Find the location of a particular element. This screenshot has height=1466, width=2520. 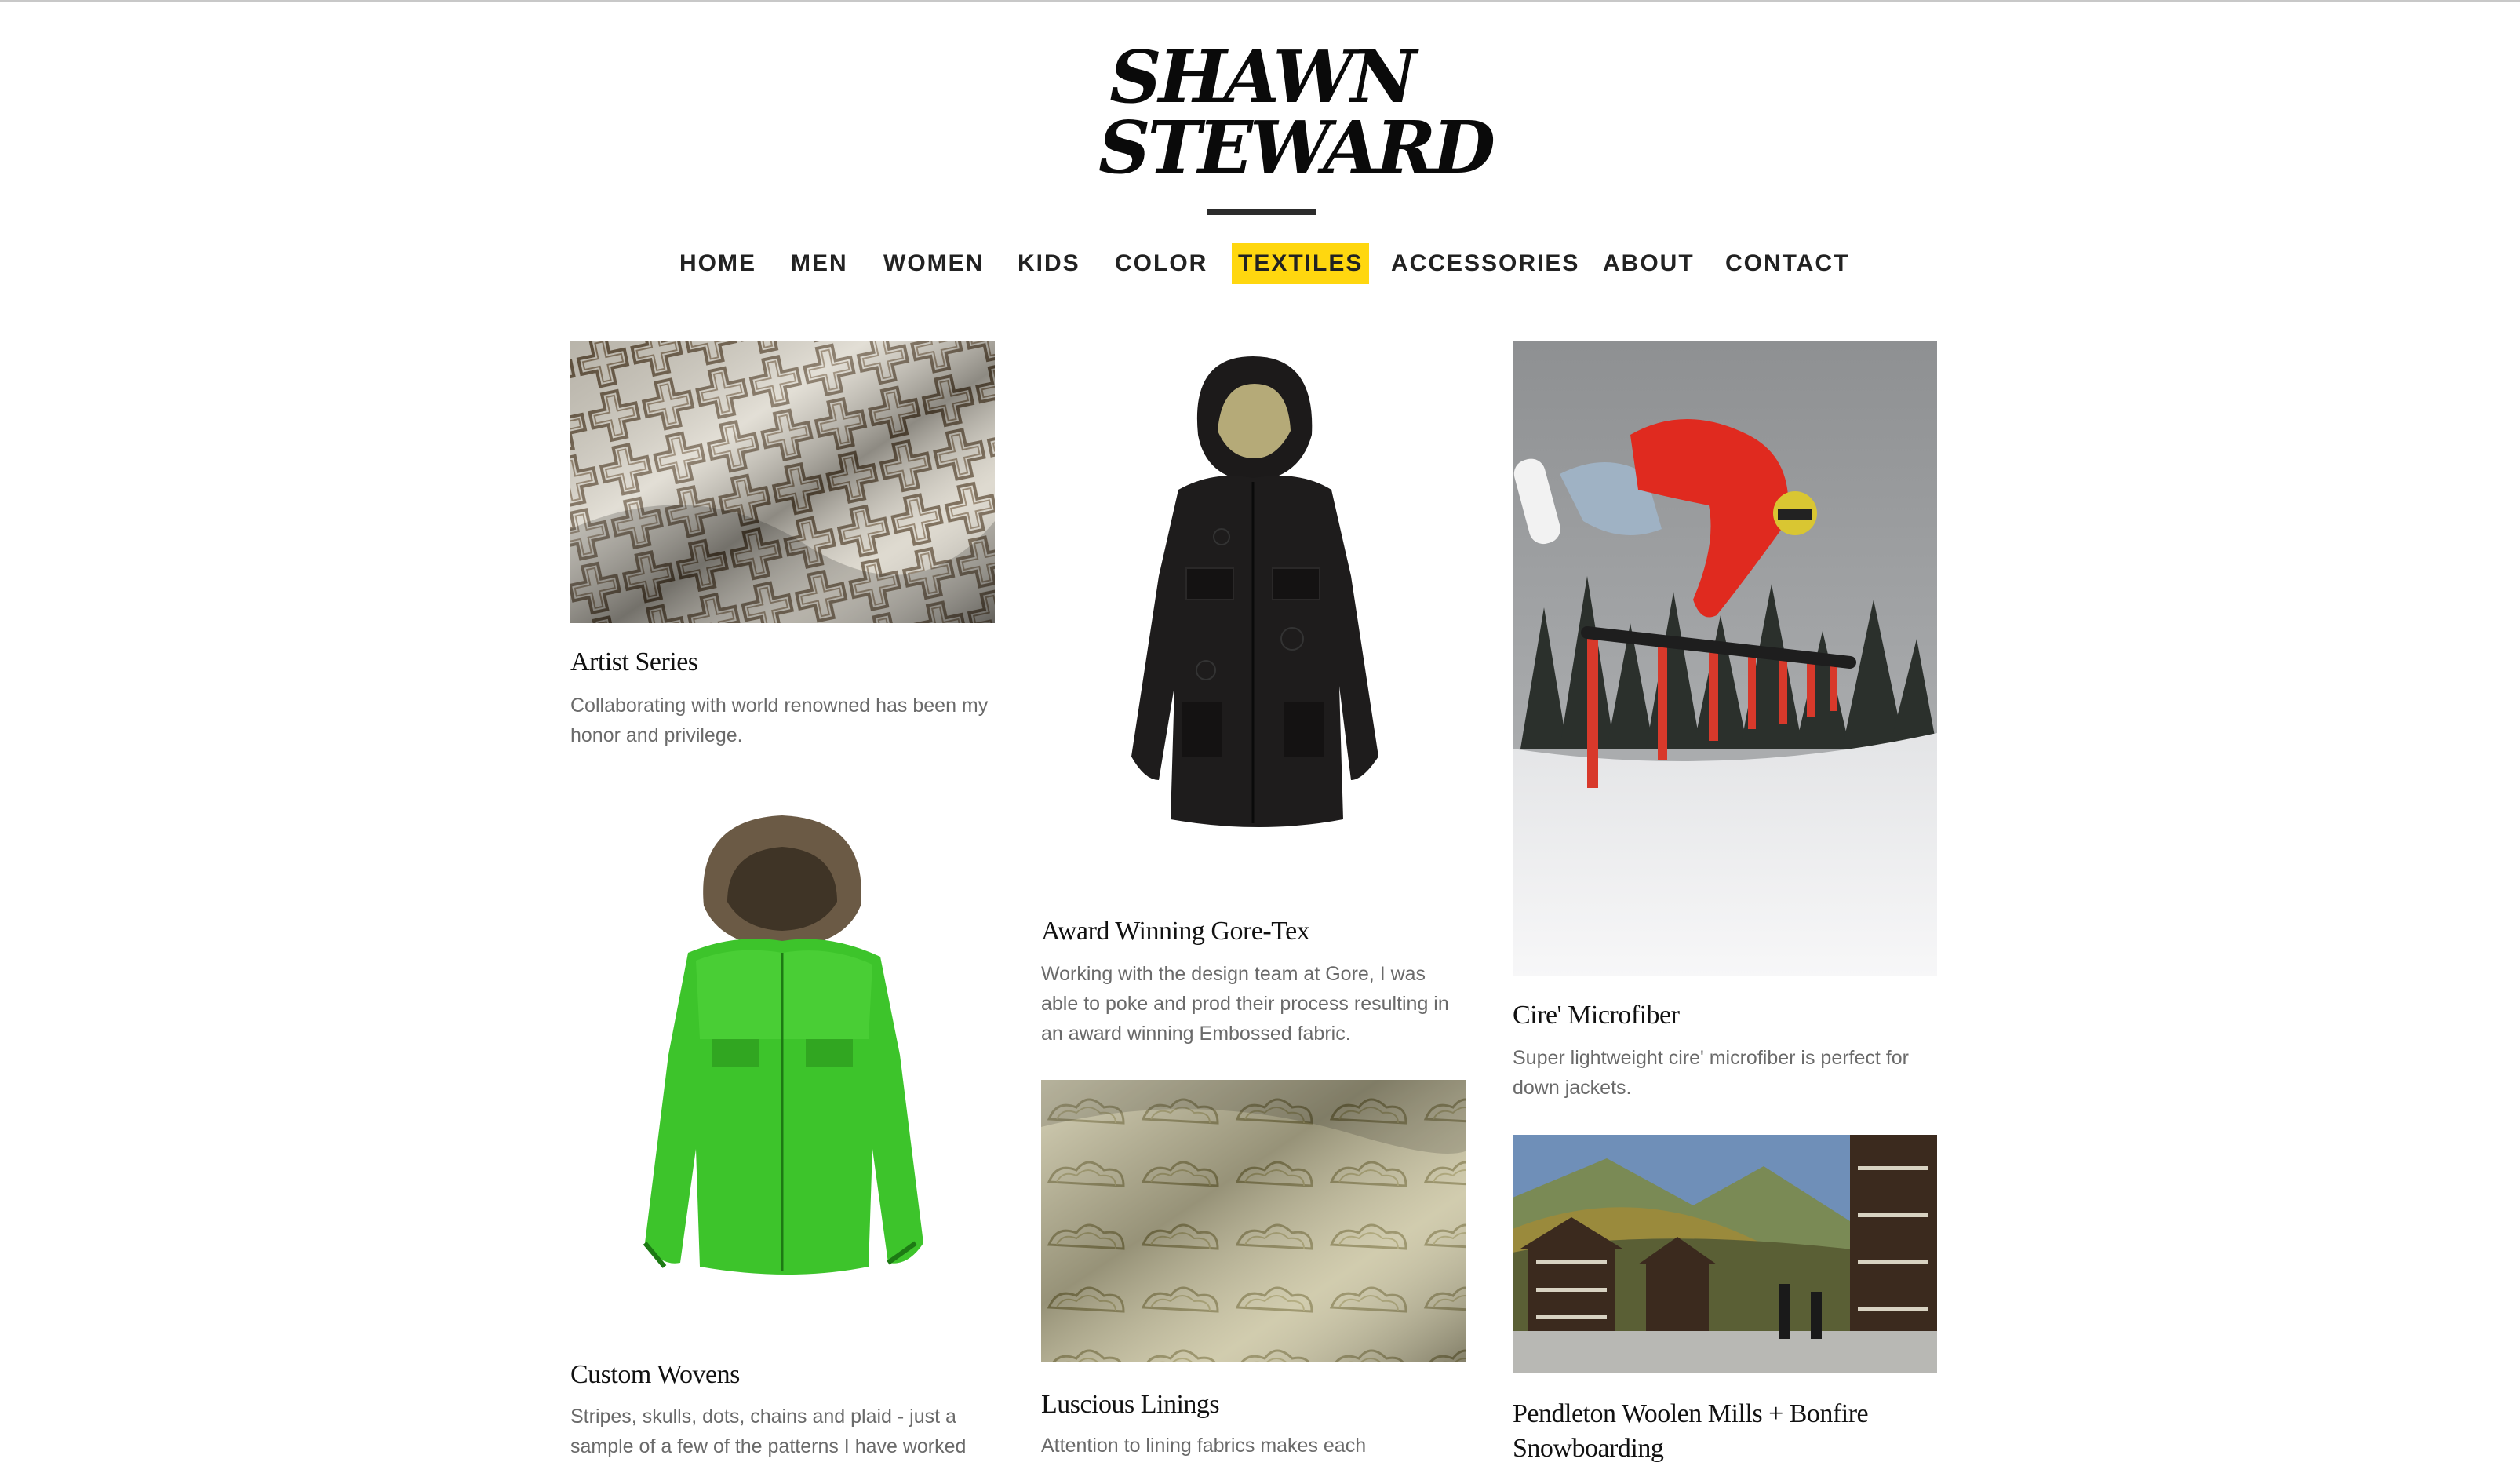

card-title-cire-microfiber: Cire' Microfiber is located at coordinates (1596, 1015).